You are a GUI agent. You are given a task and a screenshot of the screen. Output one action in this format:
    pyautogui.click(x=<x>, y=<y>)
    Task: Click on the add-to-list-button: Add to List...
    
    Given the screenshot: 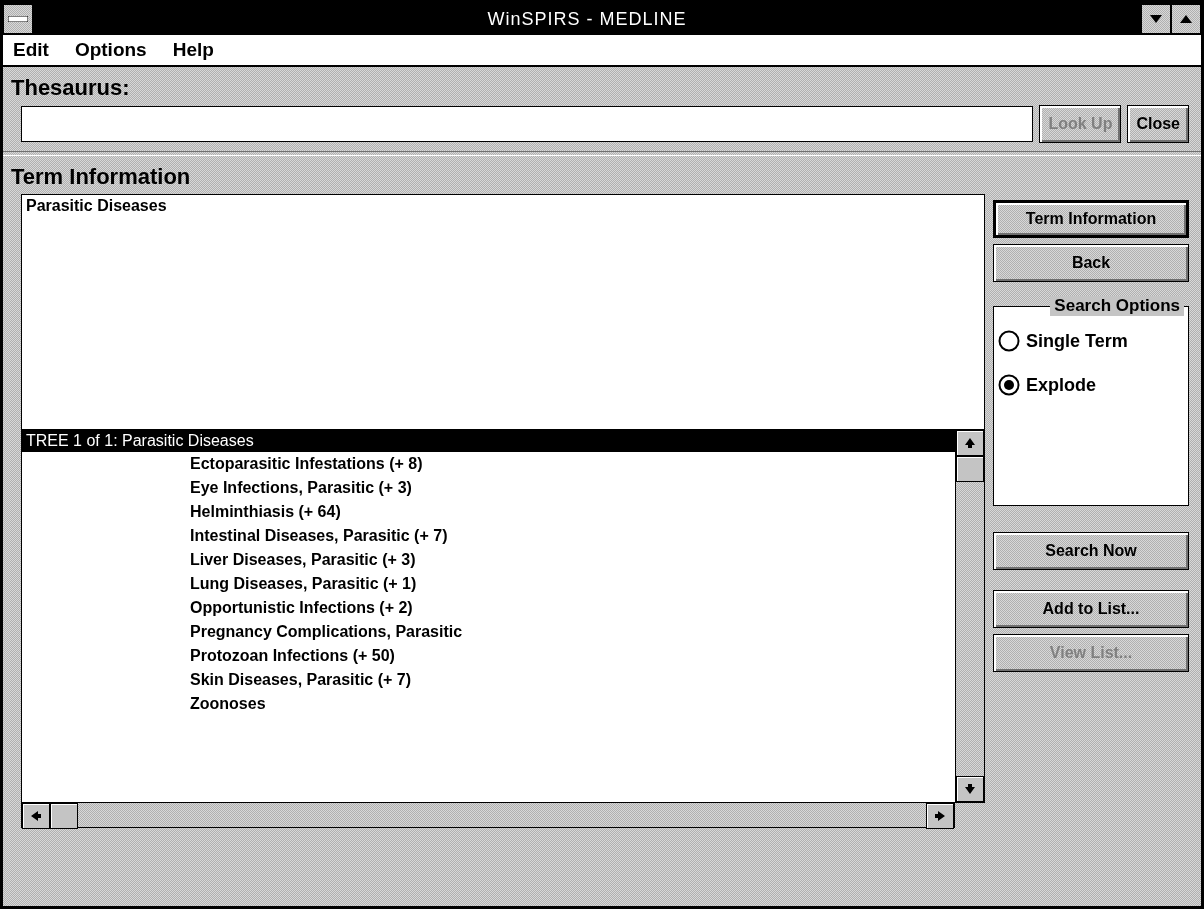 What is the action you would take?
    pyautogui.click(x=1091, y=609)
    